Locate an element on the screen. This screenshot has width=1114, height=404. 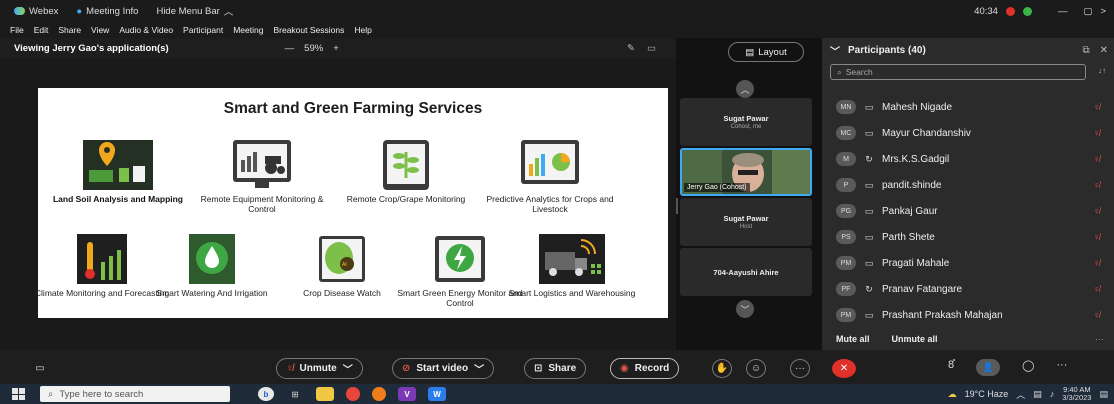
firefox-icon is located at coordinates (379, 394).